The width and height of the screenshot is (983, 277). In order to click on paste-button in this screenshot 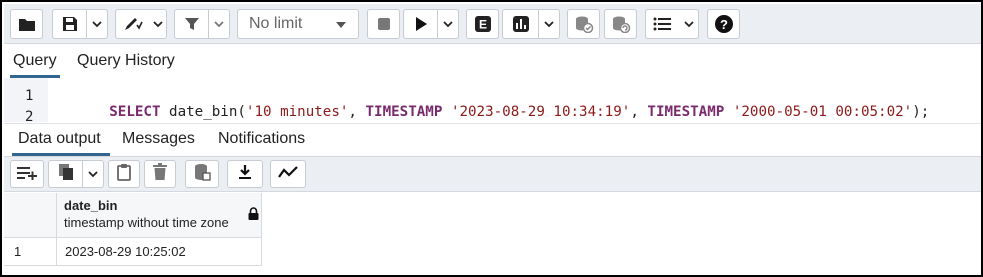, I will do `click(124, 174)`.